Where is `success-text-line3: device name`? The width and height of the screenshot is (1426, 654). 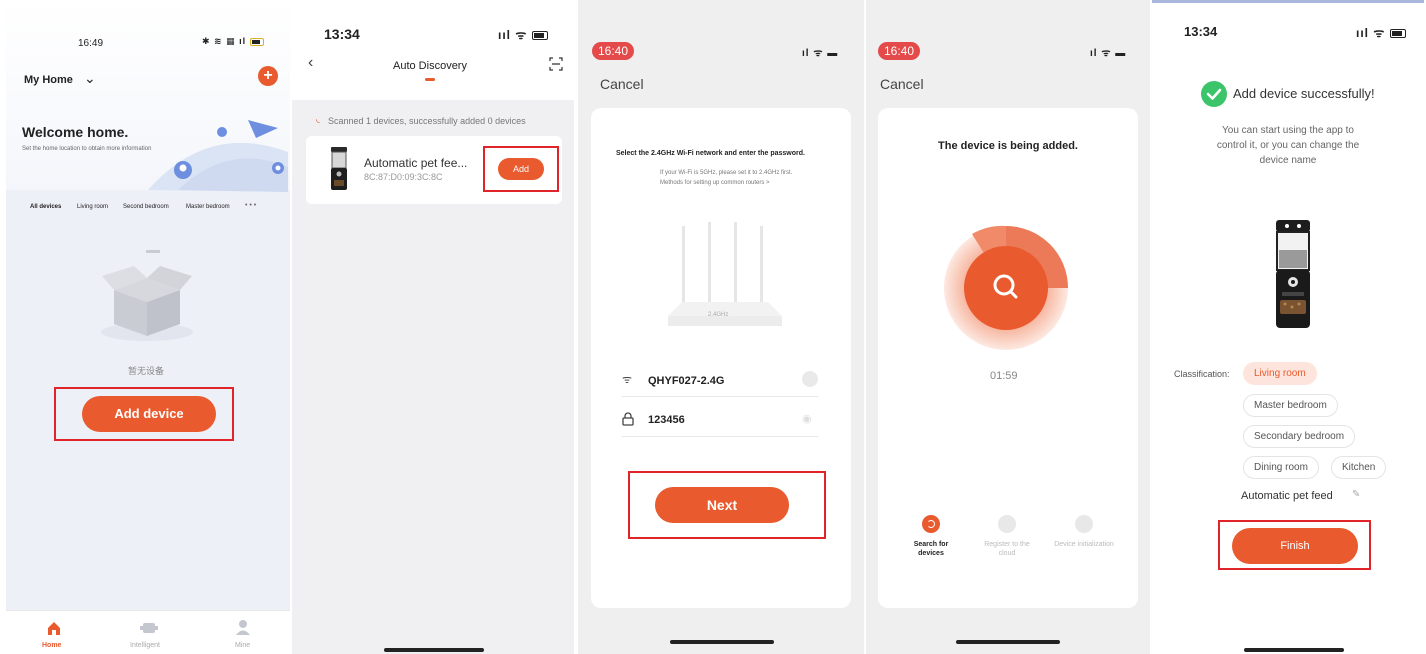
success-text-line3: device name is located at coordinates (1288, 160).